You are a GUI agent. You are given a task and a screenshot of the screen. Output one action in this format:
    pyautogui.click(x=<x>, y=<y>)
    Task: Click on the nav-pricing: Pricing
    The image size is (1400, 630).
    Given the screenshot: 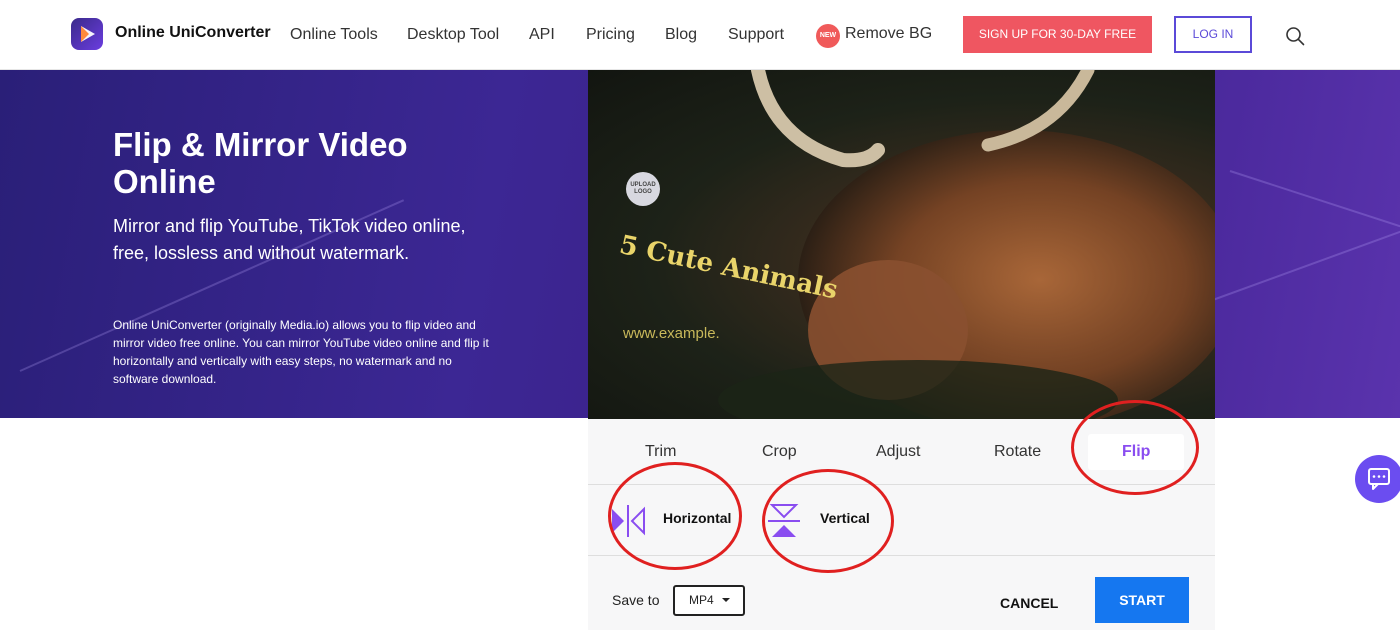 What is the action you would take?
    pyautogui.click(x=610, y=35)
    